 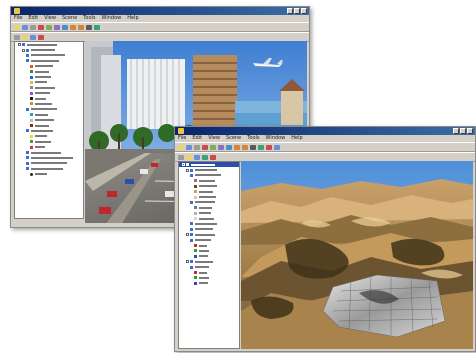 I want to click on globe-icon, so click(x=277, y=147).